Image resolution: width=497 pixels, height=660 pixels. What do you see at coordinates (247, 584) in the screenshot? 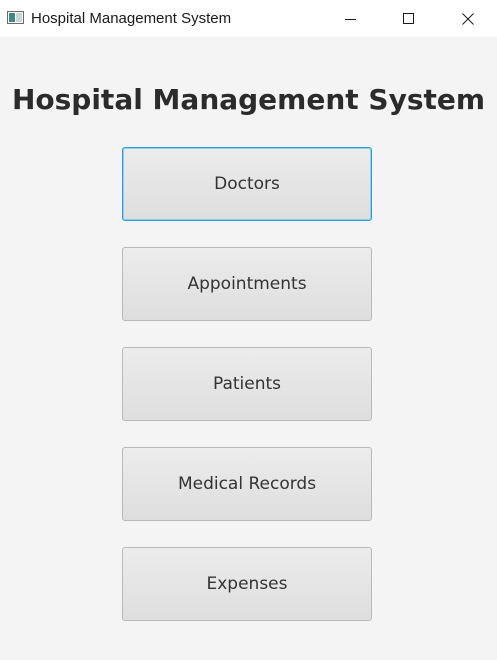
I see `expenses-button: Expenses` at bounding box center [247, 584].